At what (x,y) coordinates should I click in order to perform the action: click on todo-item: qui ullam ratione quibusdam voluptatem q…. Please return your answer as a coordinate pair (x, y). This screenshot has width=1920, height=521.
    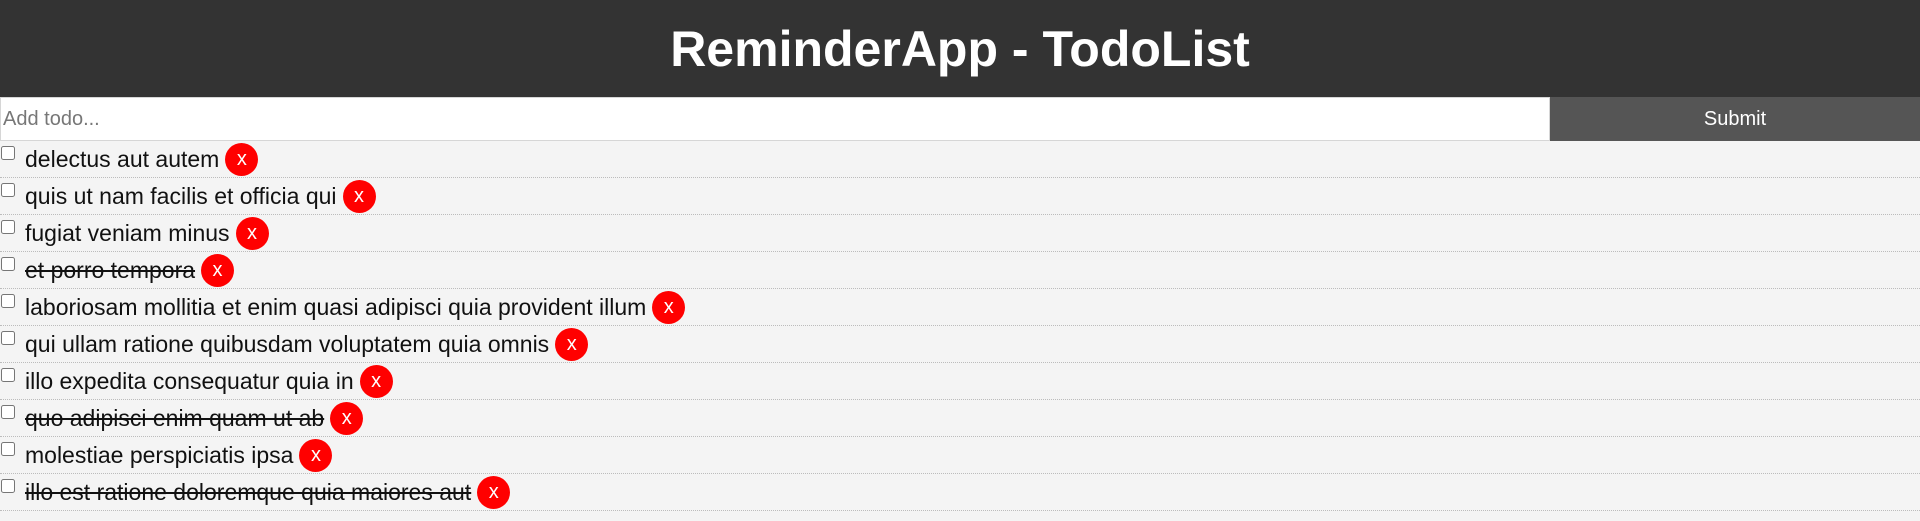
    Looking at the image, I should click on (960, 344).